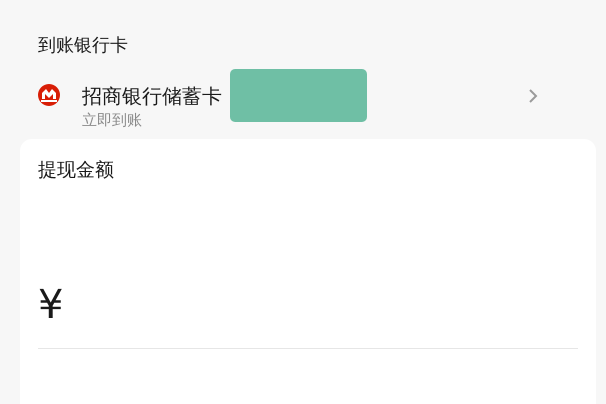 This screenshot has height=404, width=606. I want to click on bank-logo-icon, so click(49, 95).